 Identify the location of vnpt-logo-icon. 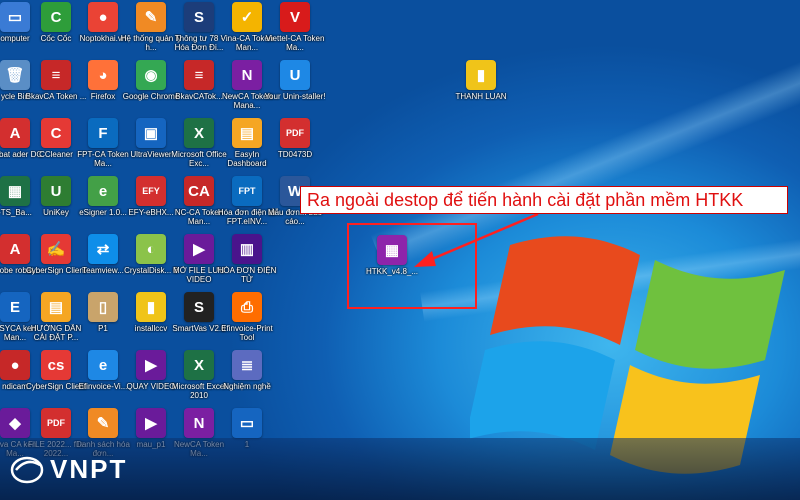
(27, 469).